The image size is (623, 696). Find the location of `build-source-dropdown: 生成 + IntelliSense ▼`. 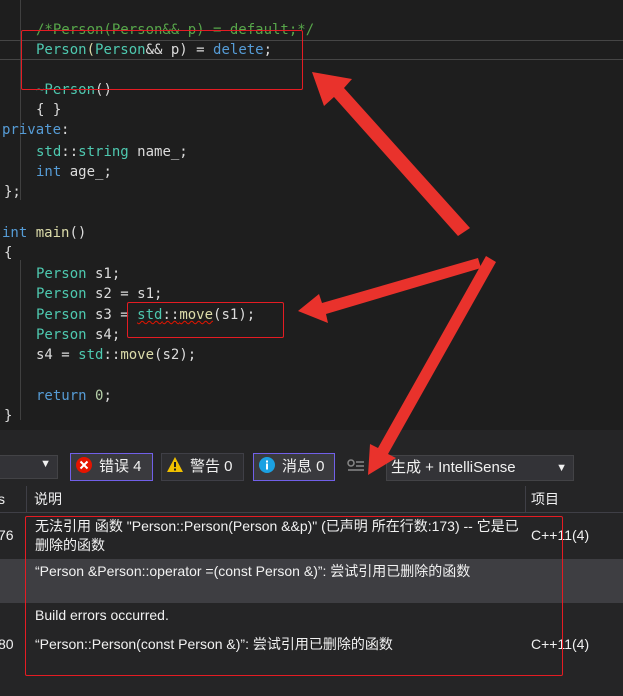

build-source-dropdown: 生成 + IntelliSense ▼ is located at coordinates (480, 468).